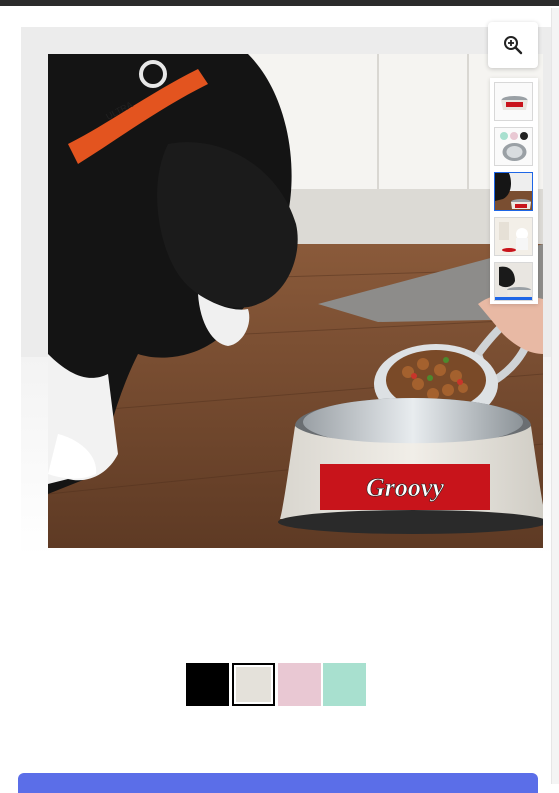 This screenshot has width=559, height=793. What do you see at coordinates (344, 684) in the screenshot?
I see `swatch-mint` at bounding box center [344, 684].